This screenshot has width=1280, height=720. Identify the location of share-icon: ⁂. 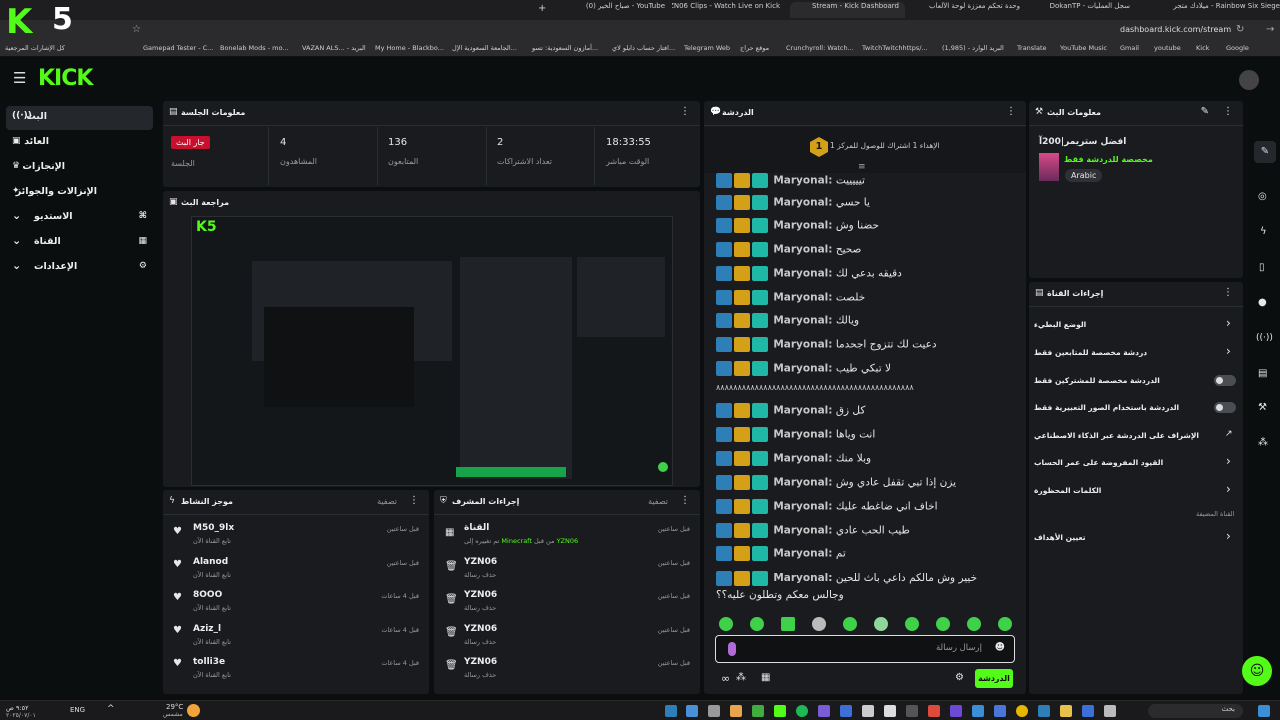
(741, 677).